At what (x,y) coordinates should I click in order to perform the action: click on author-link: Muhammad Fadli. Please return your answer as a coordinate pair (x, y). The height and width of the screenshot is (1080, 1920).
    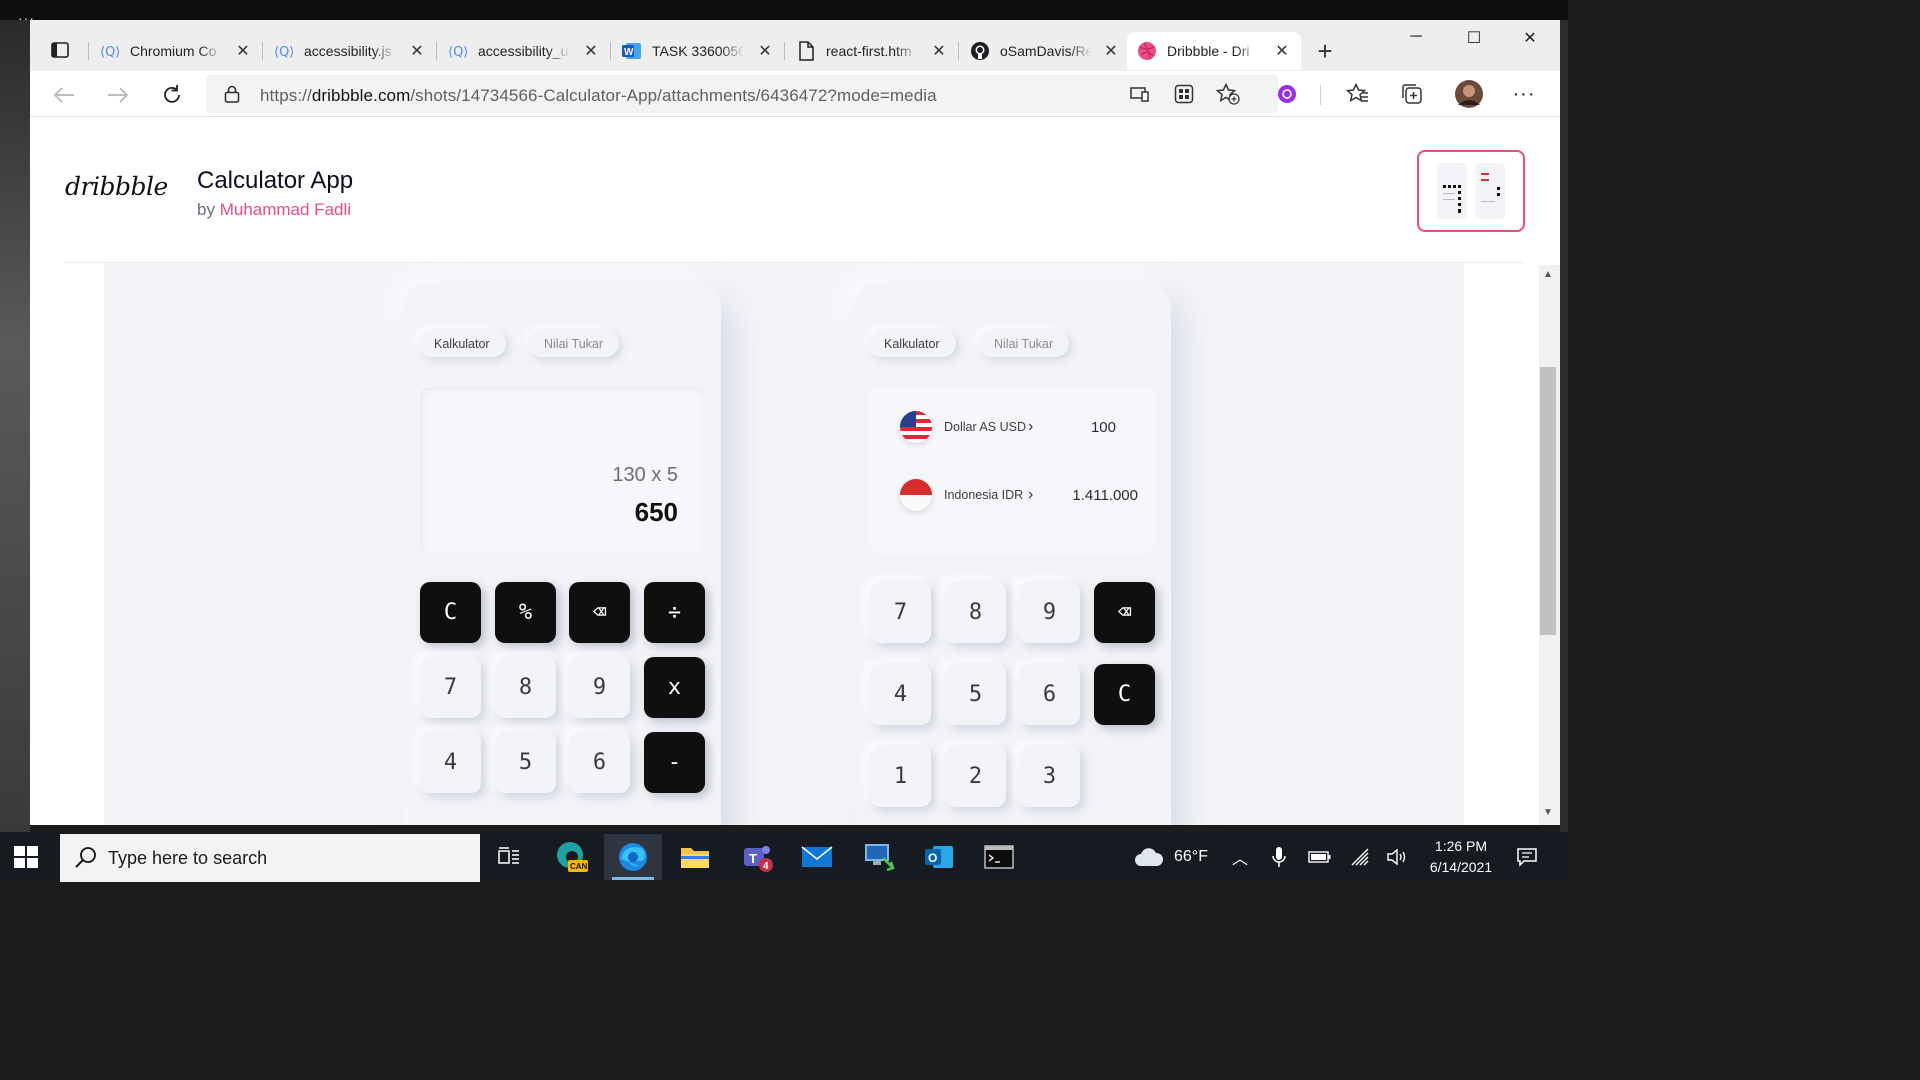
    Looking at the image, I should click on (285, 209).